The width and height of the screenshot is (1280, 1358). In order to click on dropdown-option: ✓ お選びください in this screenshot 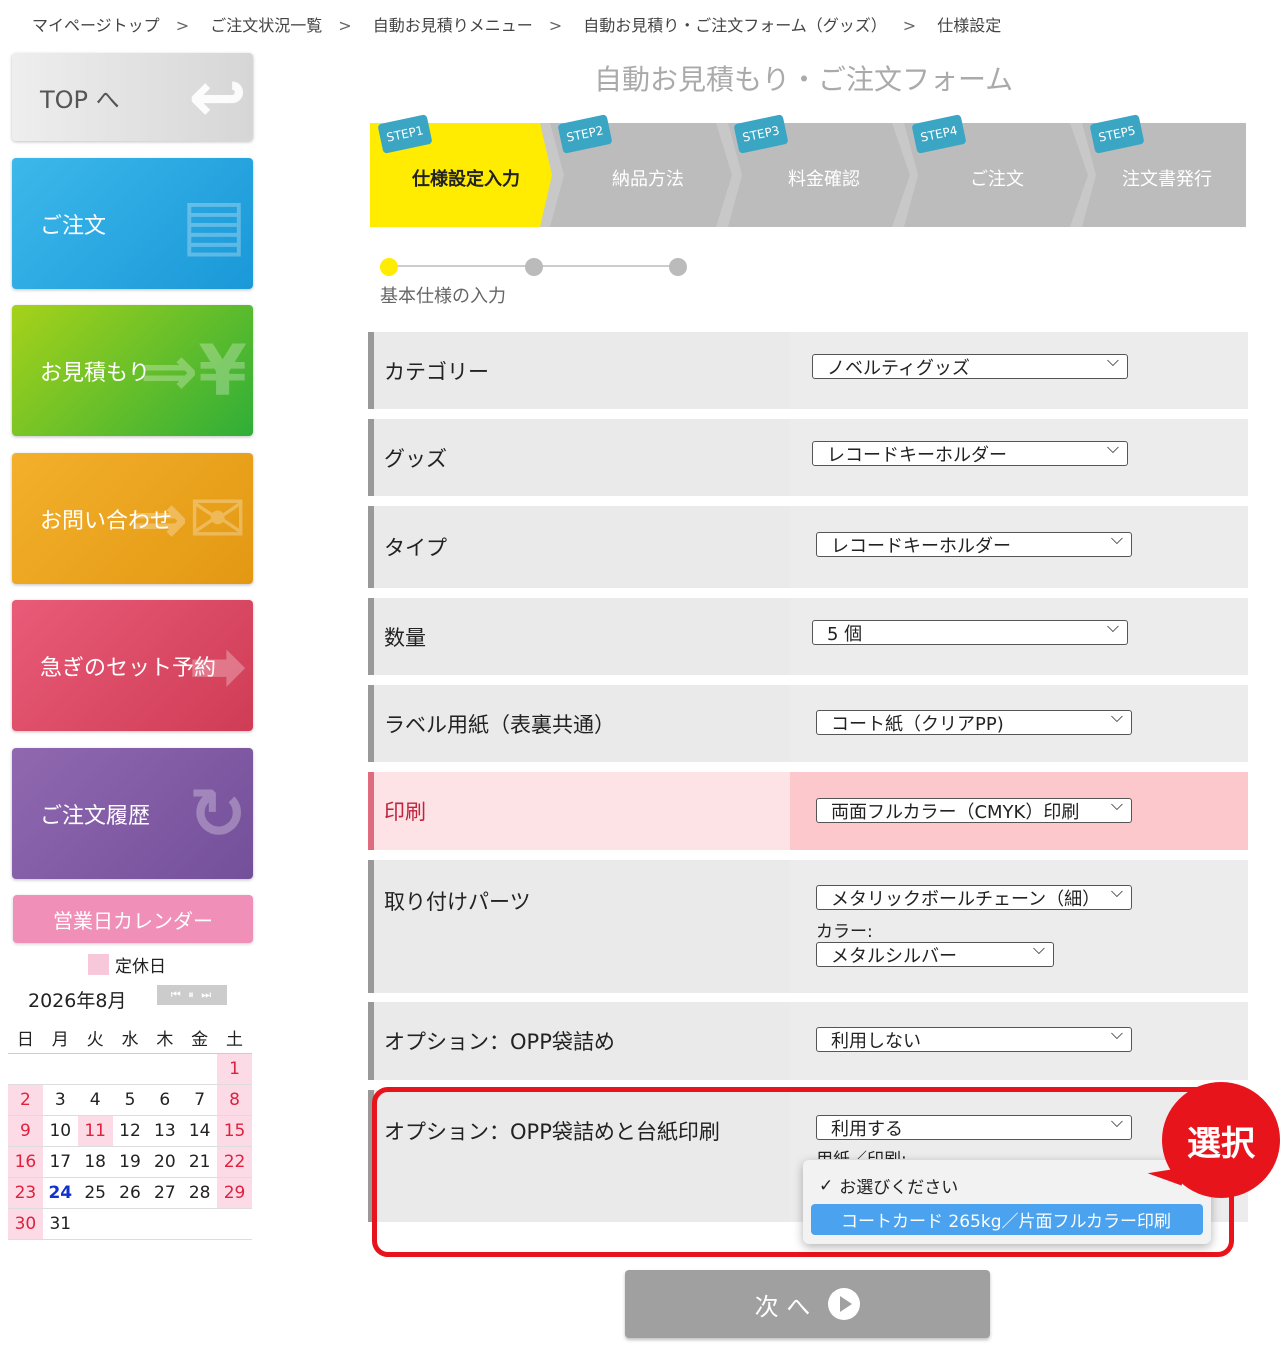, I will do `click(1007, 1185)`.